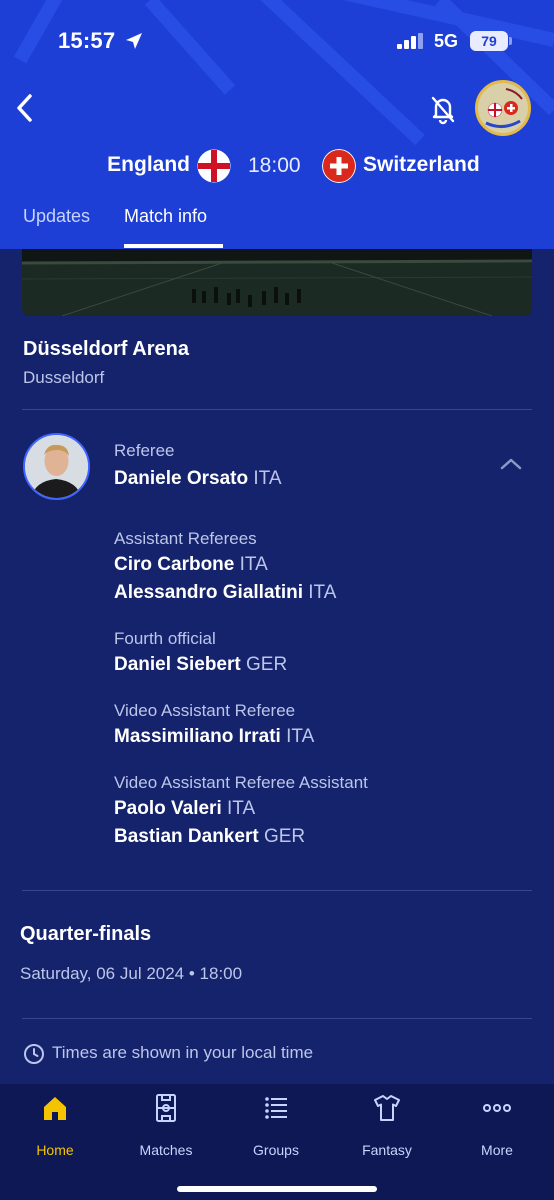  Describe the element at coordinates (106, 349) in the screenshot. I see `venue-name: Düsseldorf Arena` at that location.